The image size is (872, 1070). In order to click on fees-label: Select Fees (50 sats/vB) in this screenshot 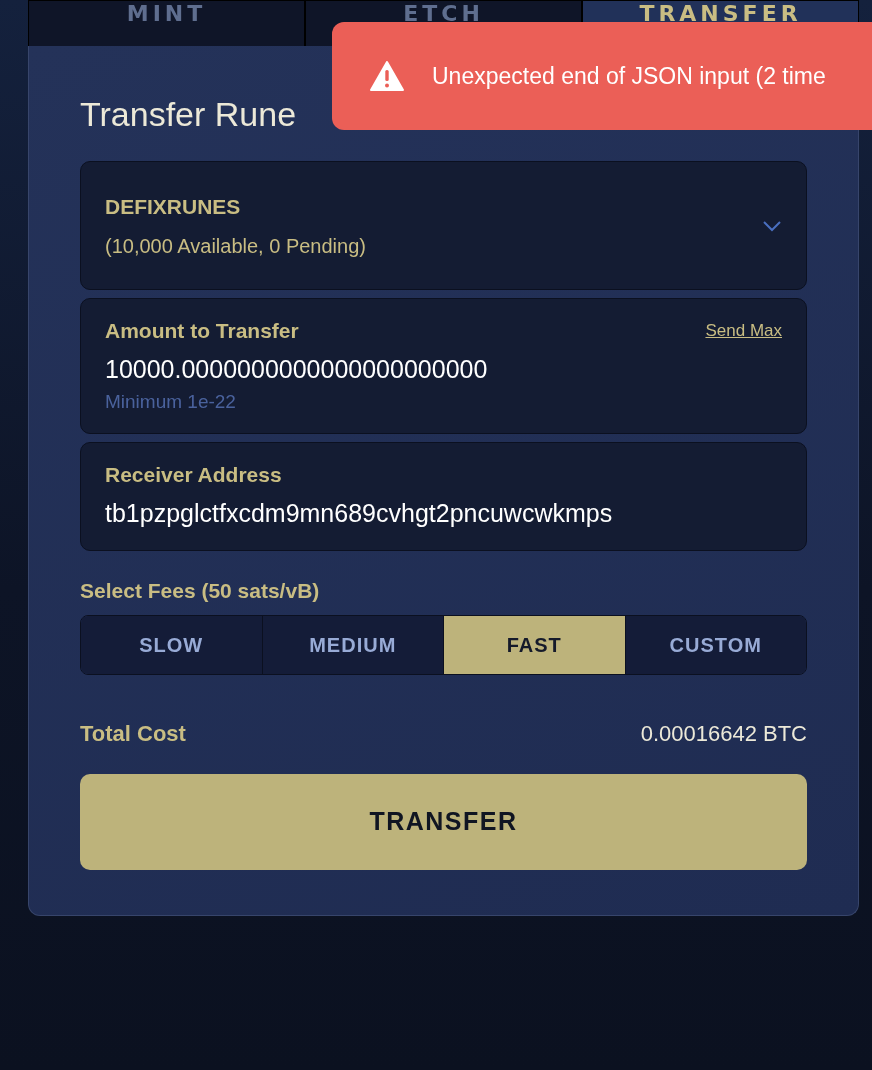, I will do `click(200, 591)`.